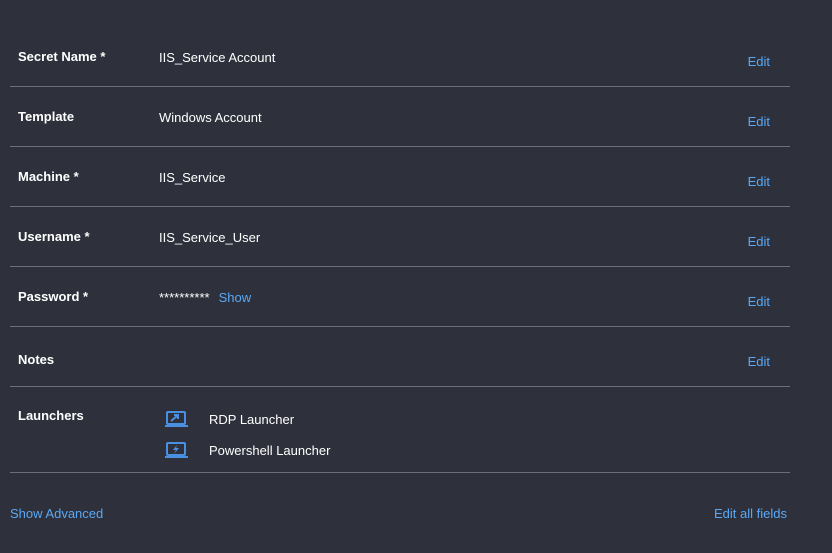 The image size is (832, 553). I want to click on show-advanced-link: Show Advanced, so click(56, 513).